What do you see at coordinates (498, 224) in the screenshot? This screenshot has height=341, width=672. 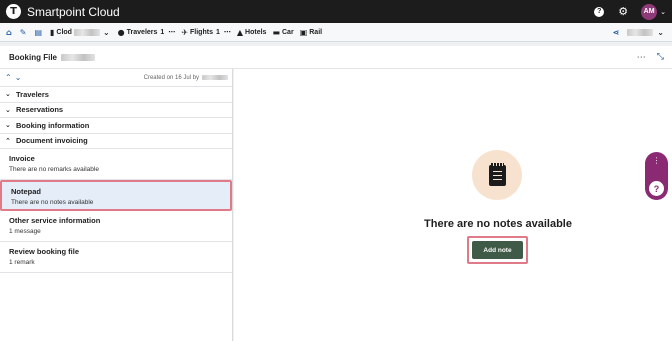 I see `empty-state-message: There are no notes available` at bounding box center [498, 224].